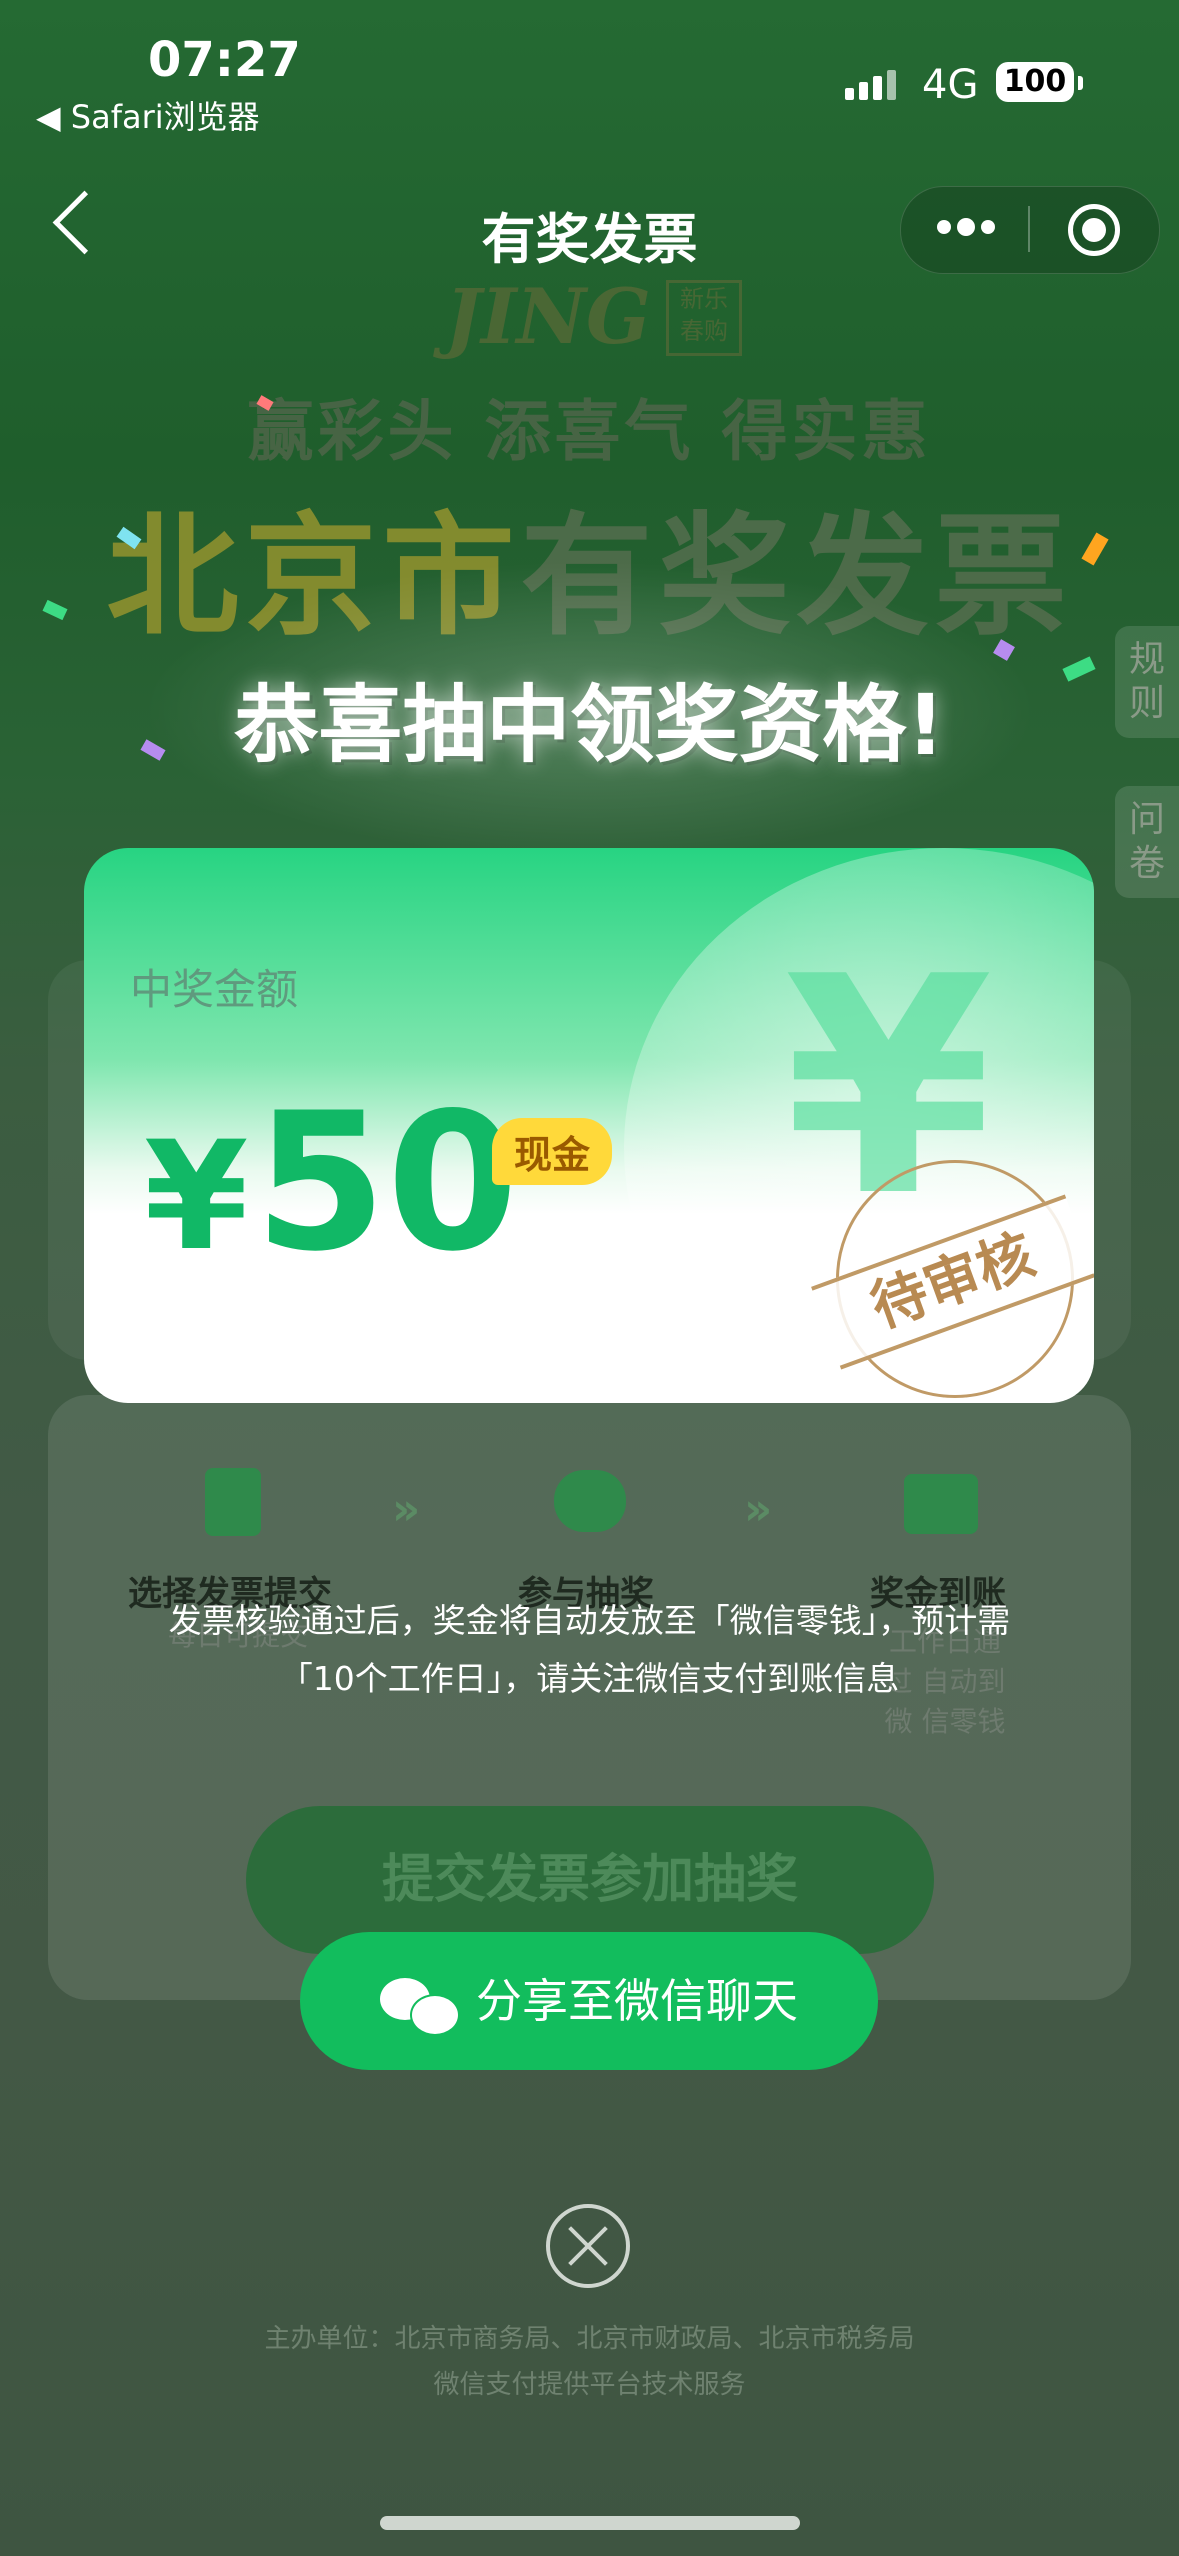  I want to click on battery-icon: 100, so click(1035, 82).